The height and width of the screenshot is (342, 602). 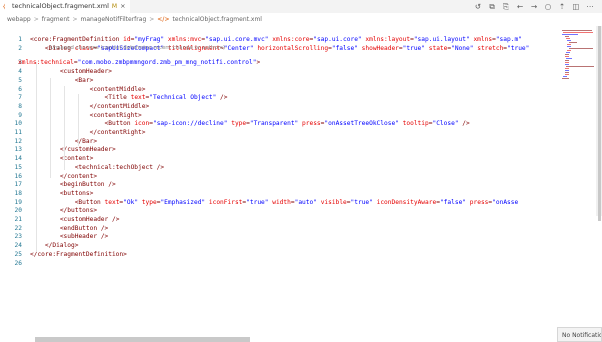 What do you see at coordinates (280, 264) in the screenshot?
I see `code-line: 26` at bounding box center [280, 264].